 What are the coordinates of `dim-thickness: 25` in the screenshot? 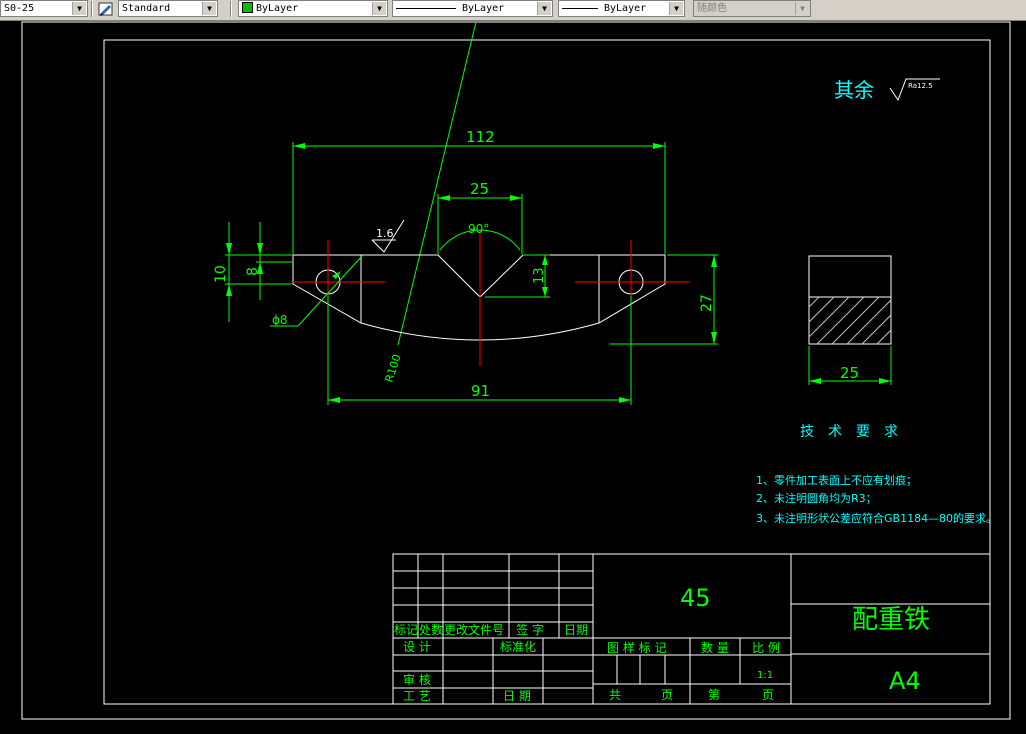 It's located at (849, 373).